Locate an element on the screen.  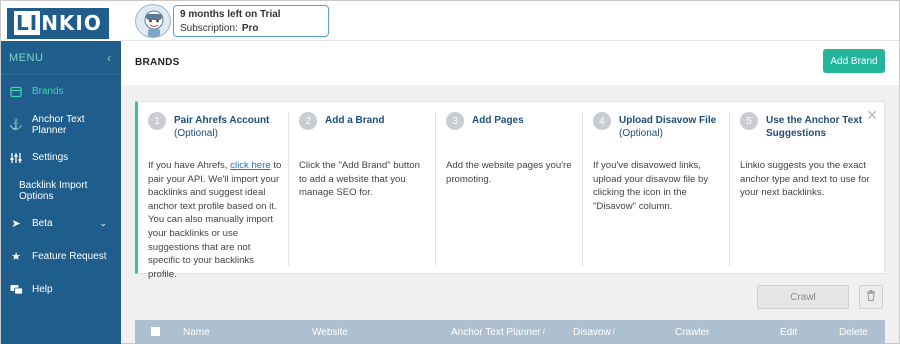
sidebar-item-brands: Brands is located at coordinates (61, 91).